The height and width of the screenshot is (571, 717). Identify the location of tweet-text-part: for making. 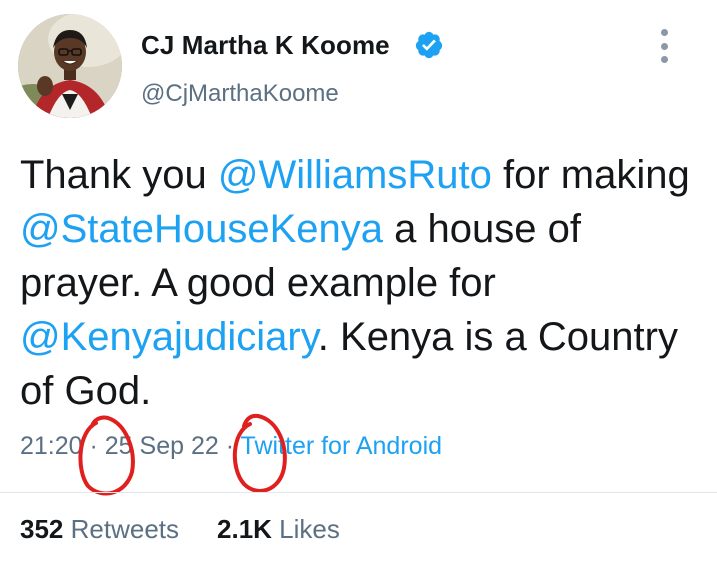
(590, 175).